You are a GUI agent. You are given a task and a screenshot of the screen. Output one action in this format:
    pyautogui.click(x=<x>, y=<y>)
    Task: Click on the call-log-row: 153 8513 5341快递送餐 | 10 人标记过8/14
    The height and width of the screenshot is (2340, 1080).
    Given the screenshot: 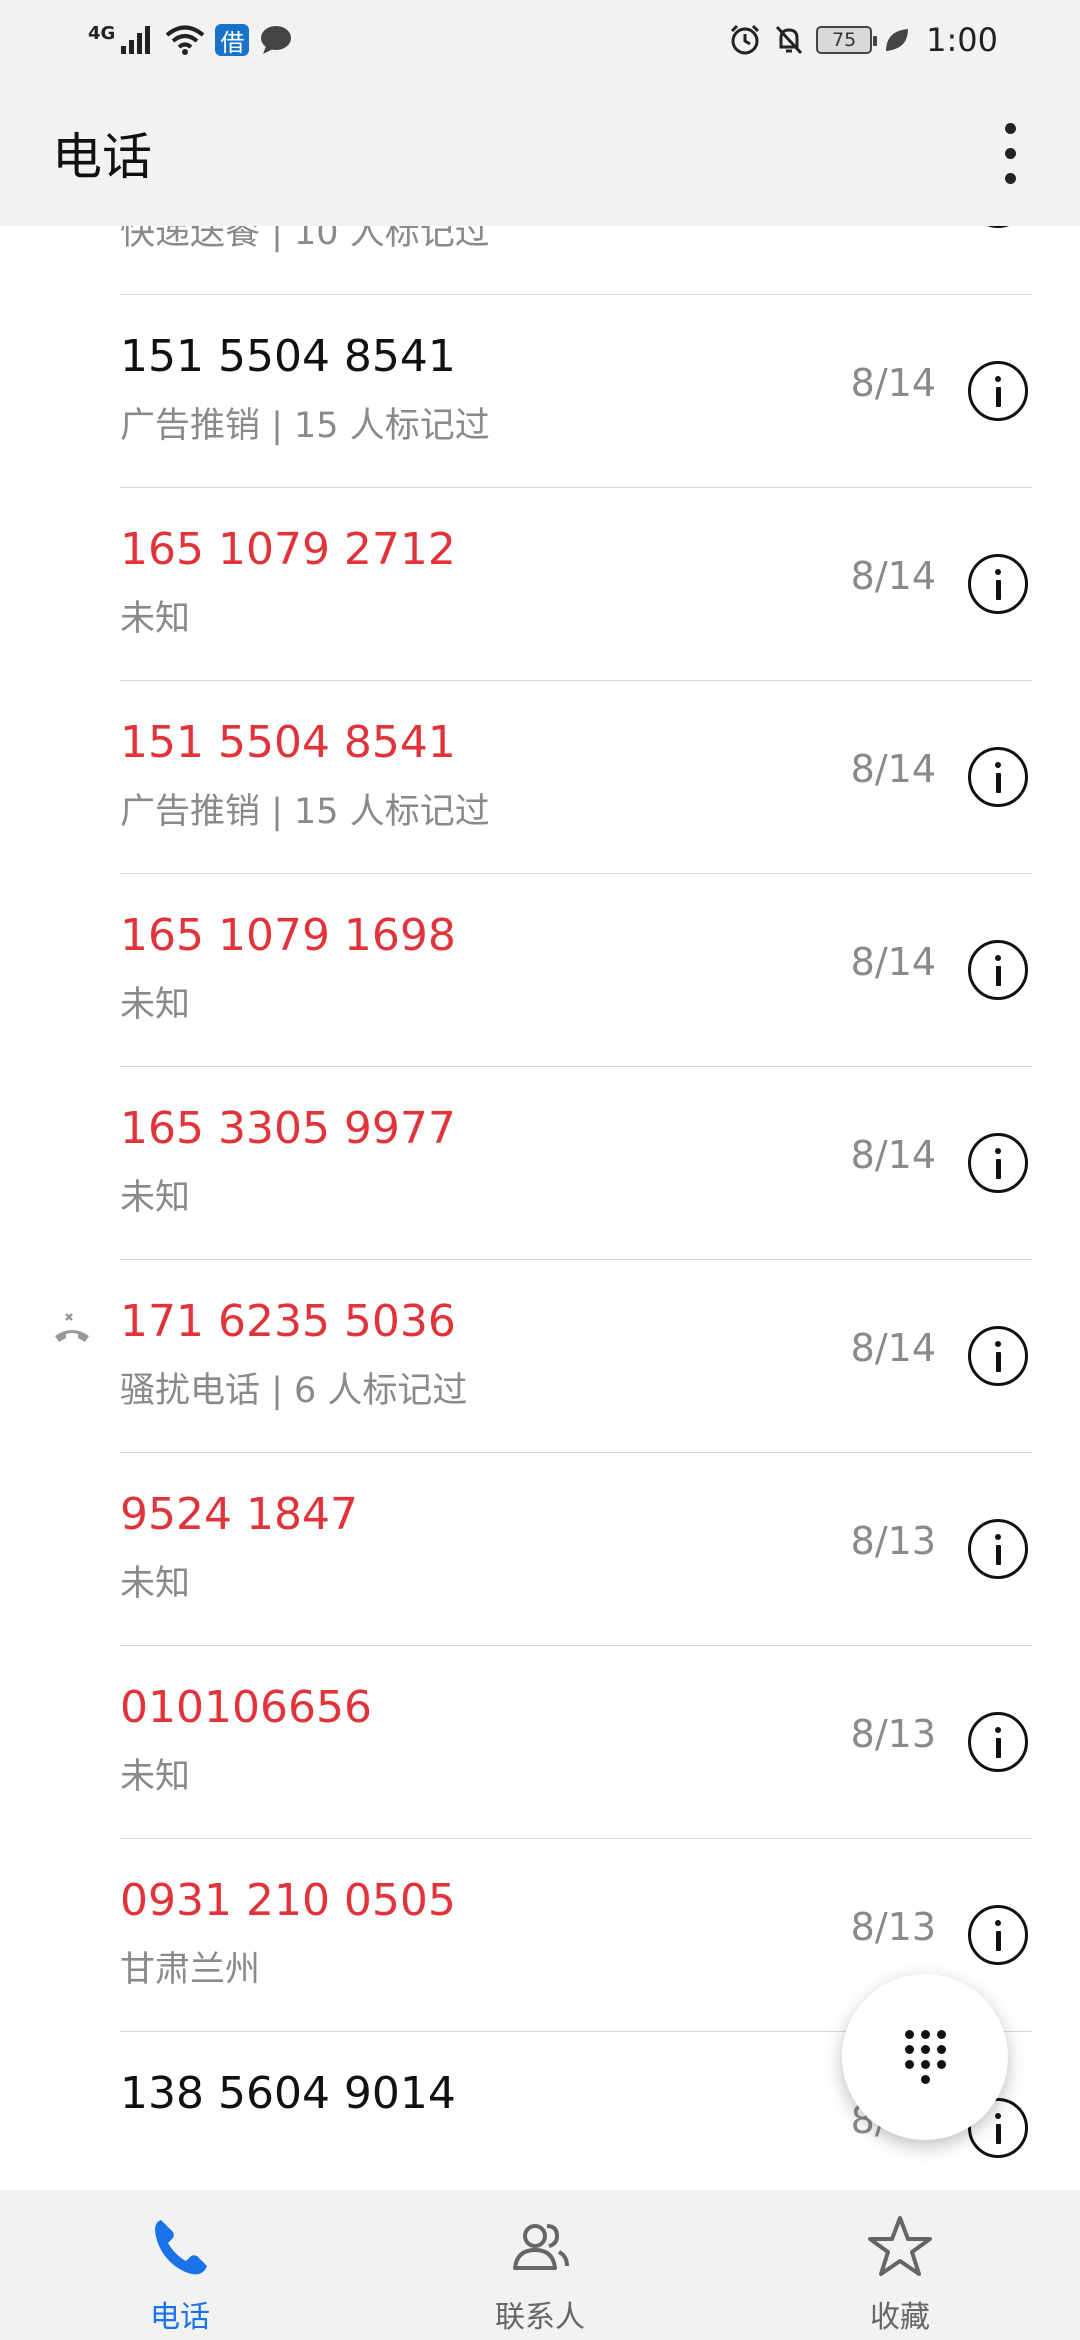 What is the action you would take?
    pyautogui.click(x=540, y=260)
    